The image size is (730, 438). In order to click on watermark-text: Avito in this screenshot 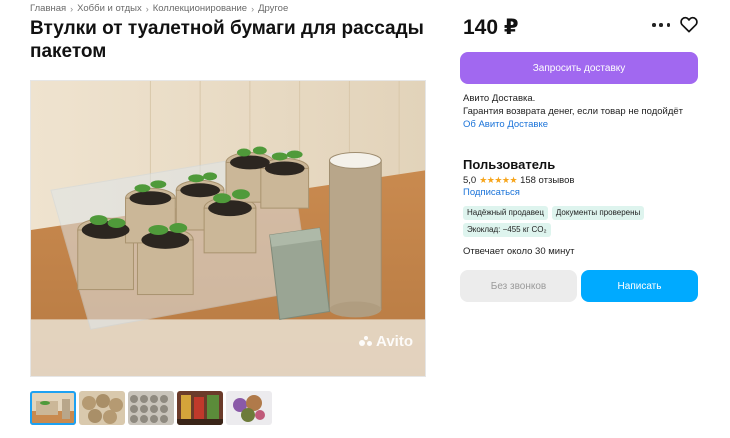, I will do `click(394, 341)`.